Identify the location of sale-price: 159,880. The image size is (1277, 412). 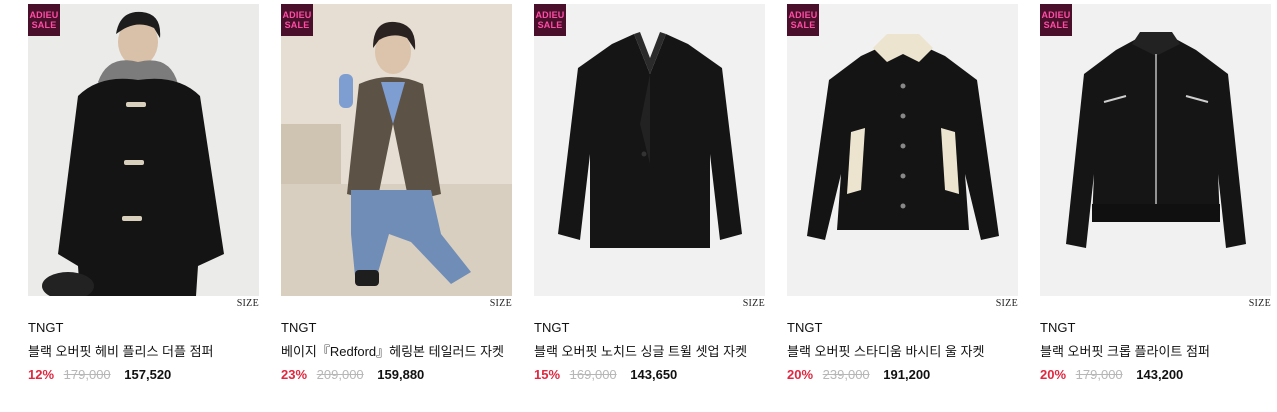
(401, 374).